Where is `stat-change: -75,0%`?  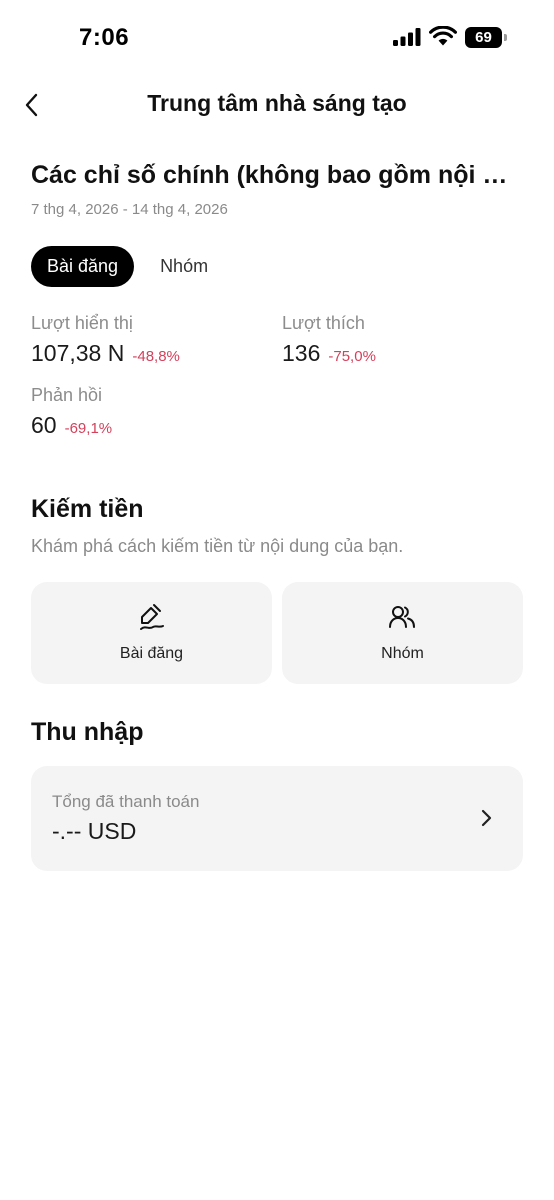 stat-change: -75,0% is located at coordinates (352, 356).